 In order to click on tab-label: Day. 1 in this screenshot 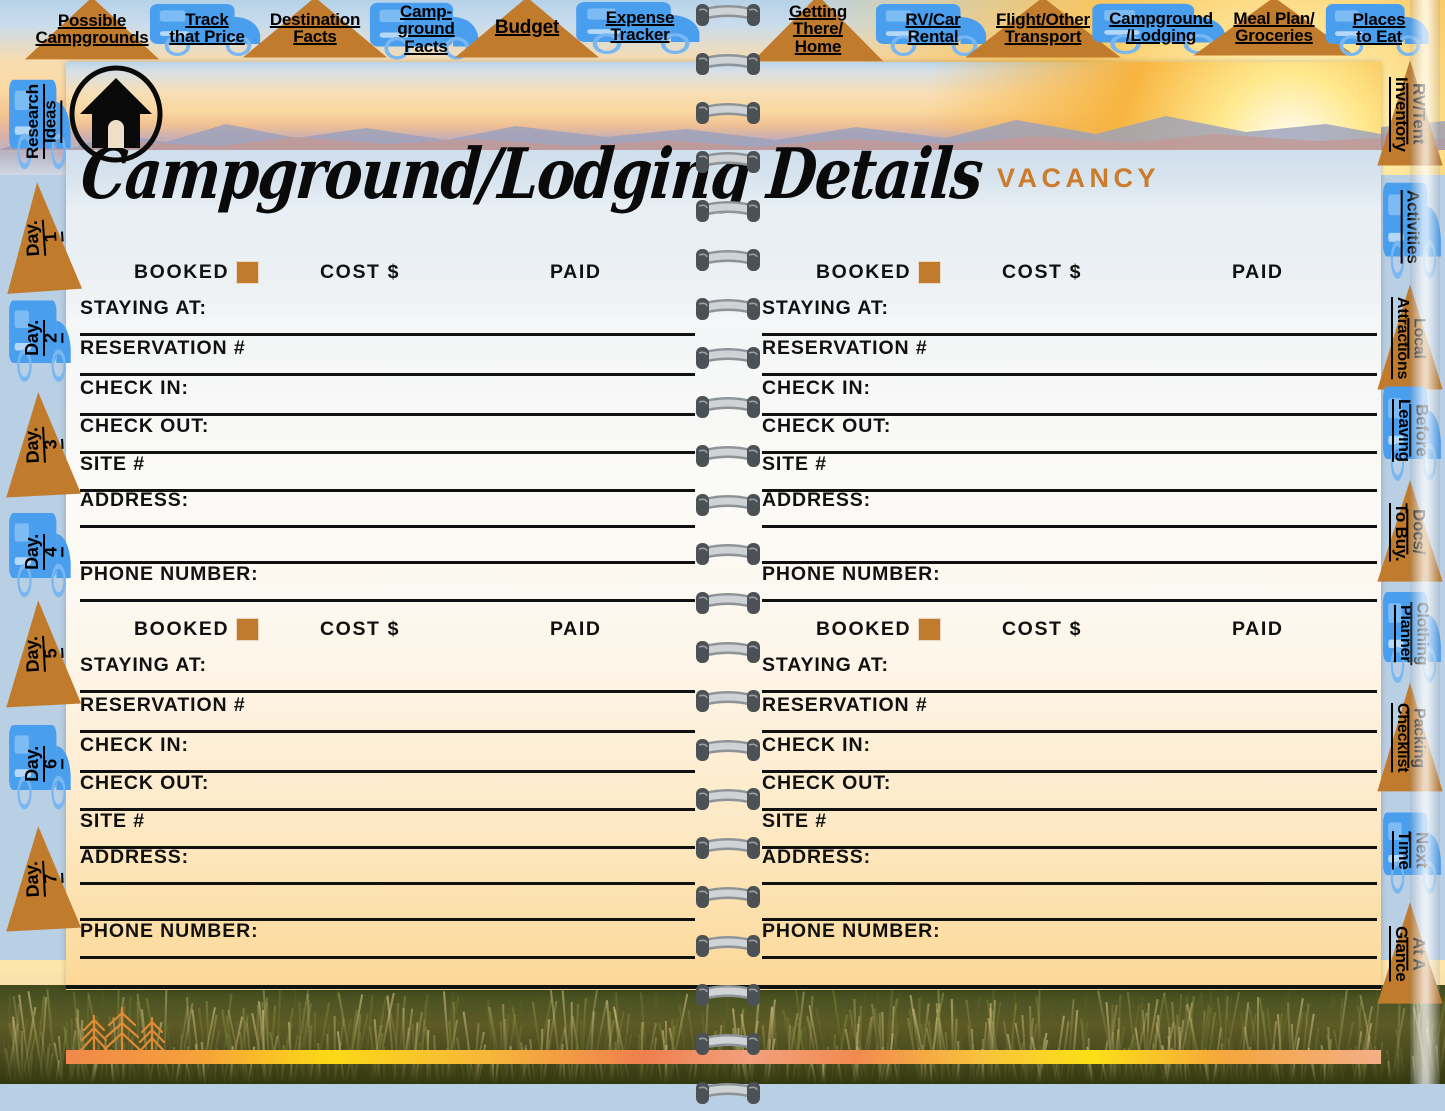, I will do `click(40, 239)`.